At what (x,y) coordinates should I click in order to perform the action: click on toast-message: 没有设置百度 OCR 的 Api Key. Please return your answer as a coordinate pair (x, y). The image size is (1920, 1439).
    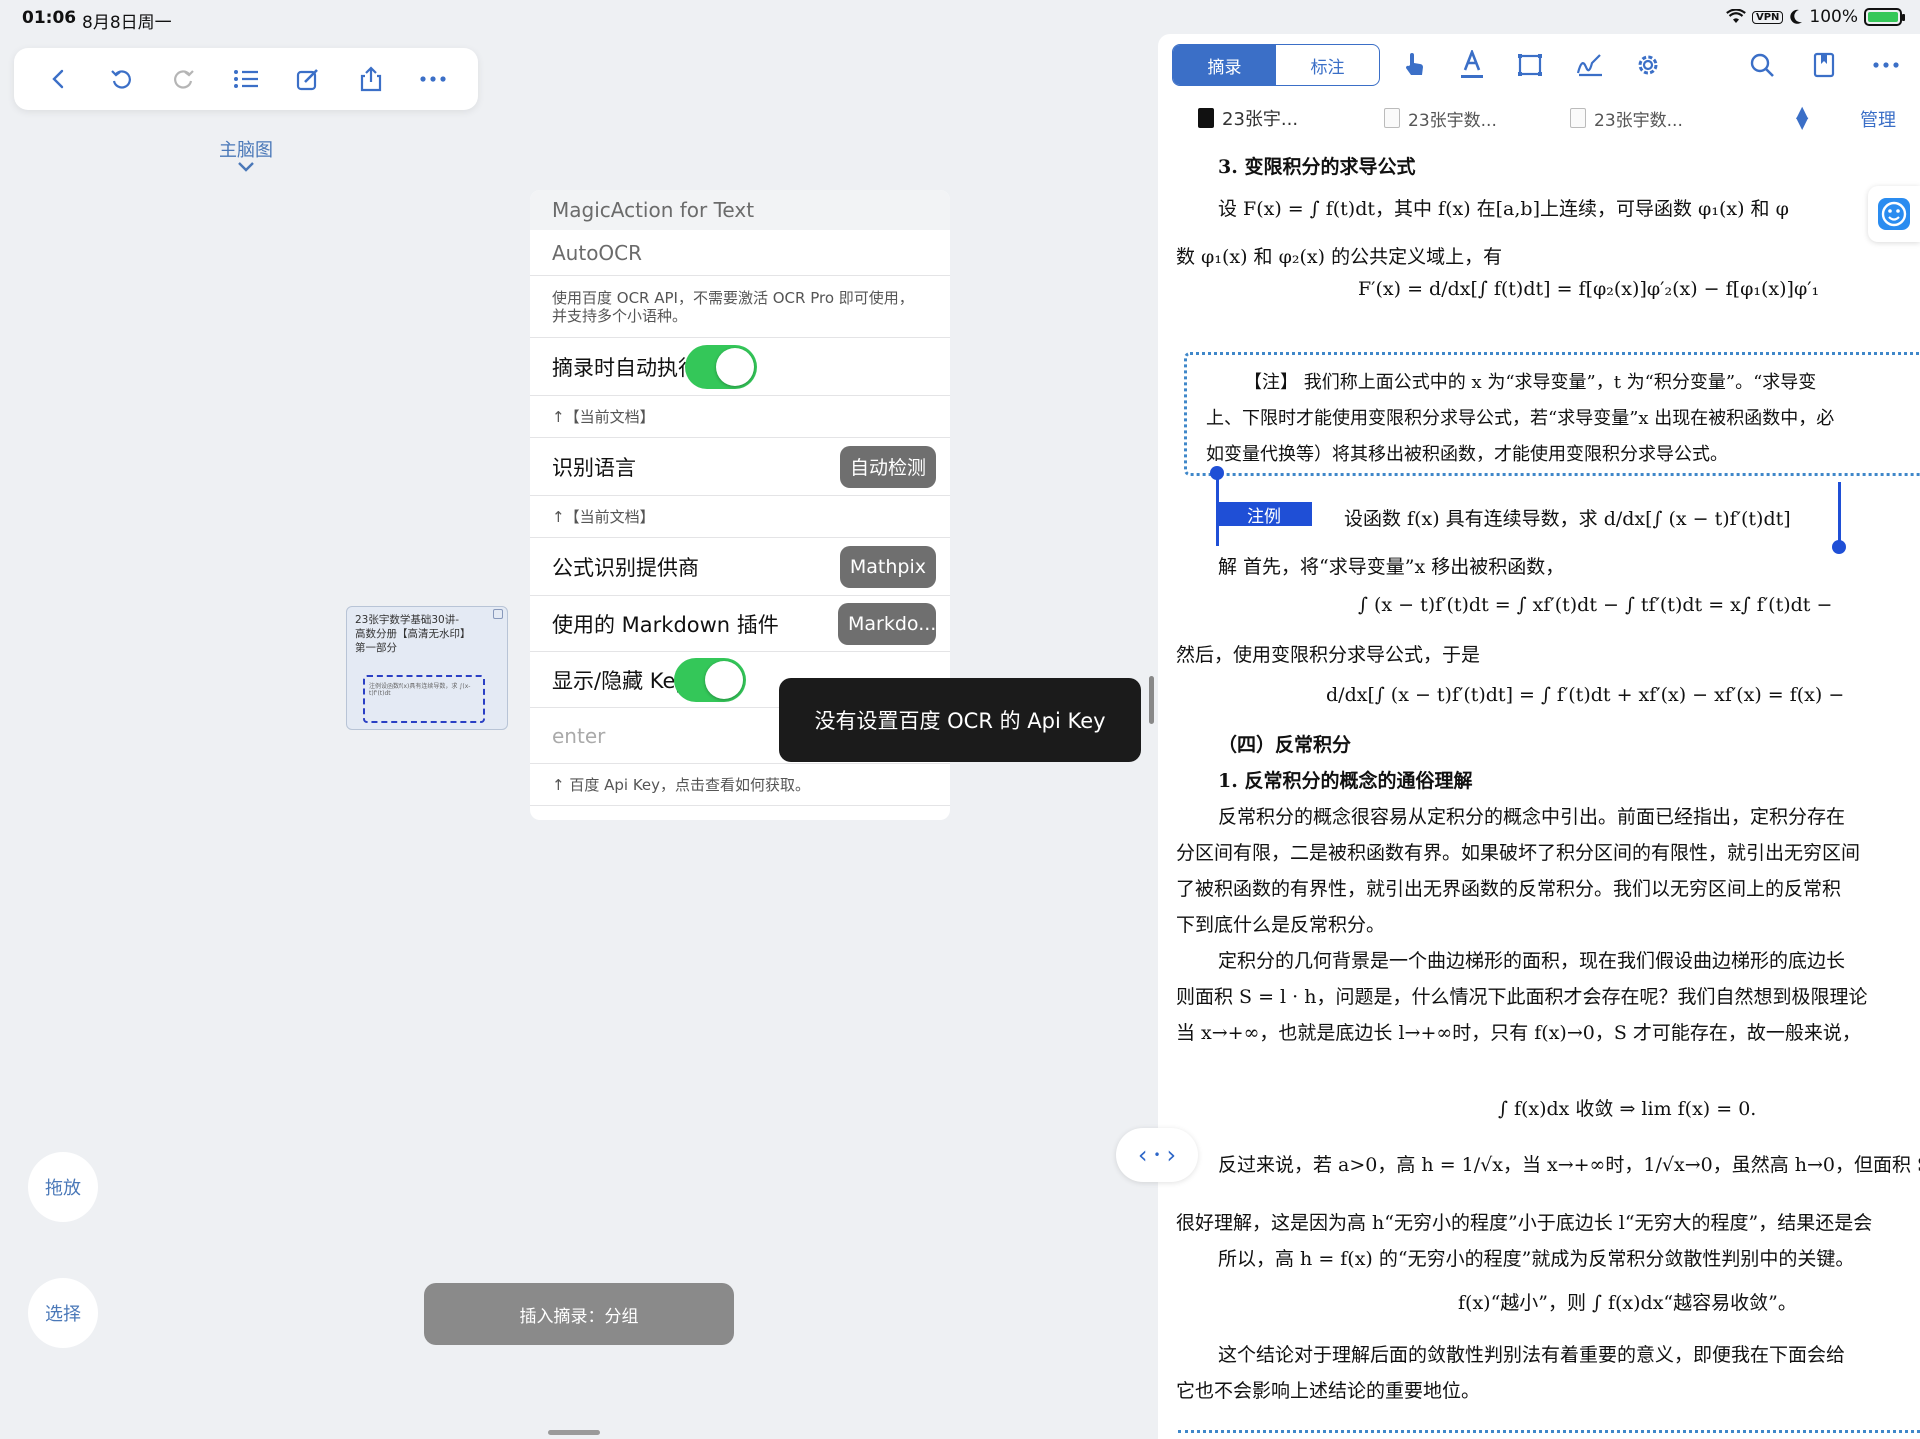
    Looking at the image, I should click on (960, 720).